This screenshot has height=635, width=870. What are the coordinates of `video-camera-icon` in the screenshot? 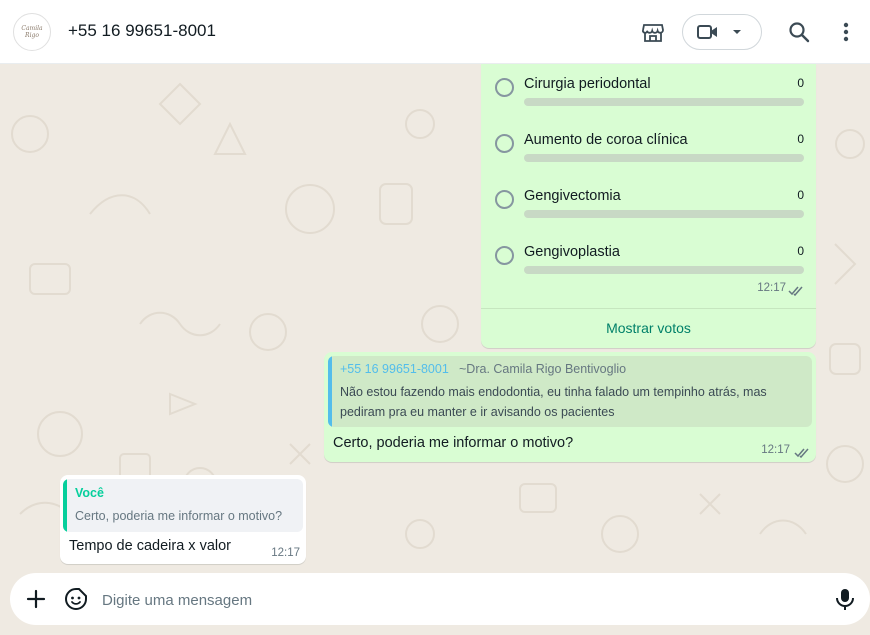 It's located at (708, 32).